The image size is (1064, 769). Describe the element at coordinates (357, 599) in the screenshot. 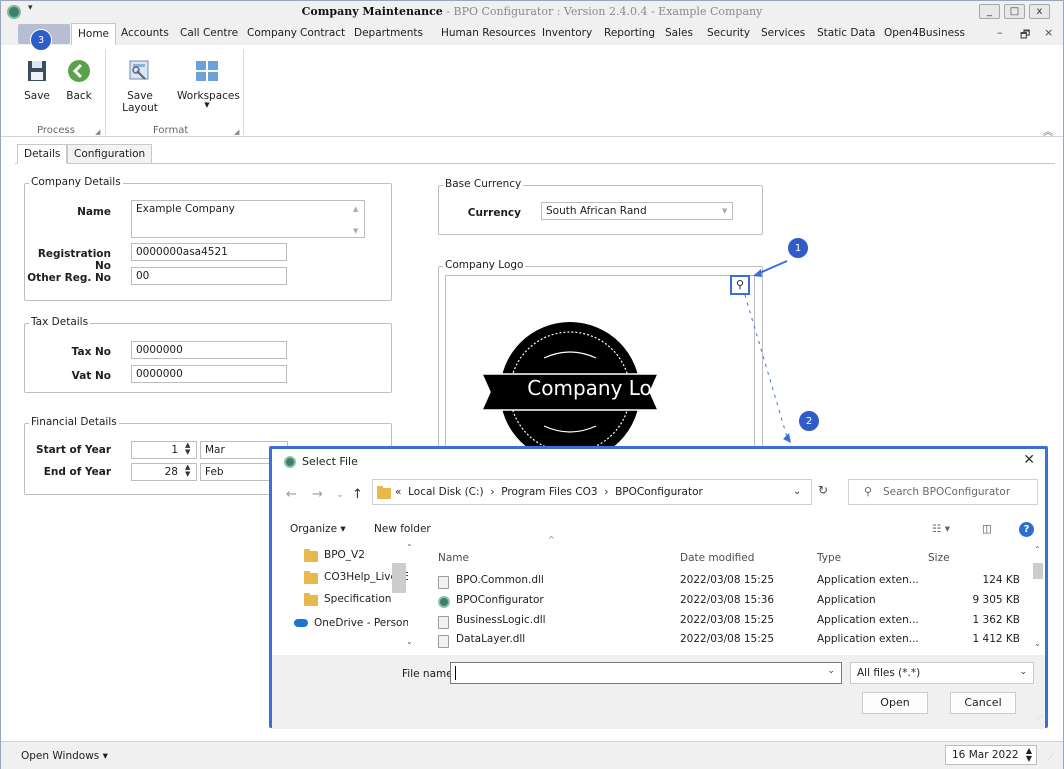

I see `nav-item-specification: Specification` at that location.